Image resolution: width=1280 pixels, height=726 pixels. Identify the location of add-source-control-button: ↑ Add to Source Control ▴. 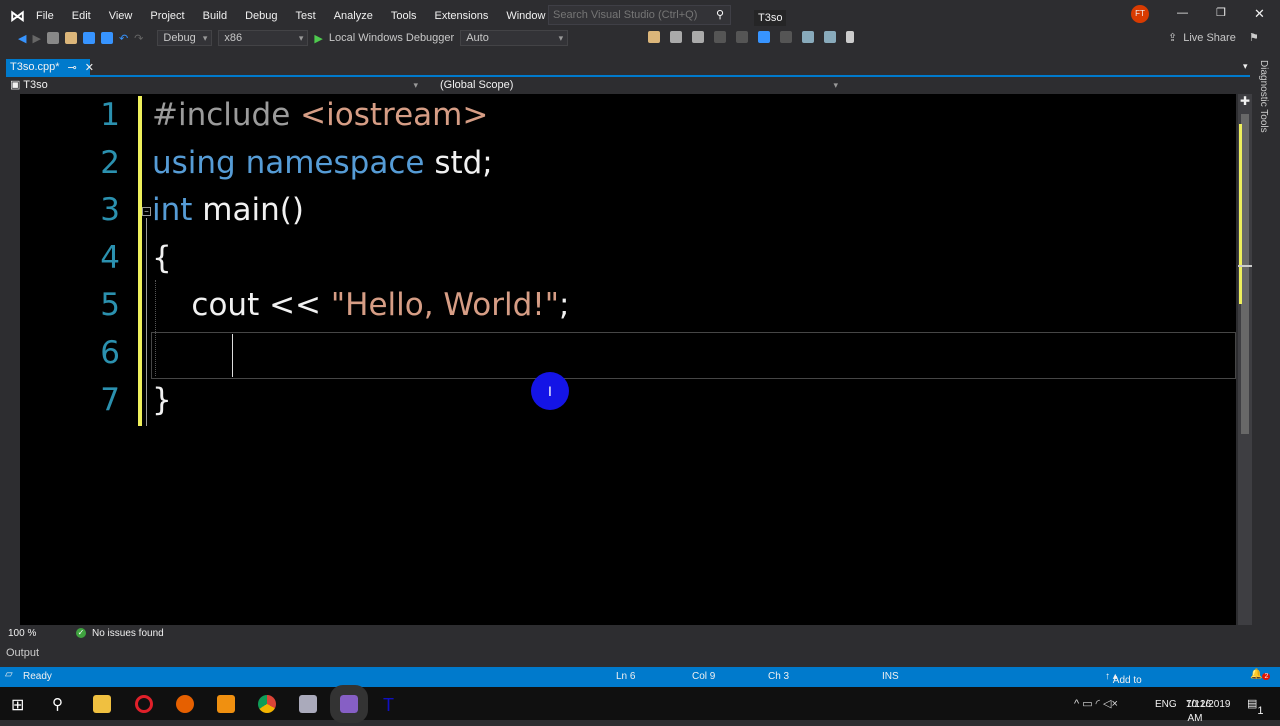
(1125, 689).